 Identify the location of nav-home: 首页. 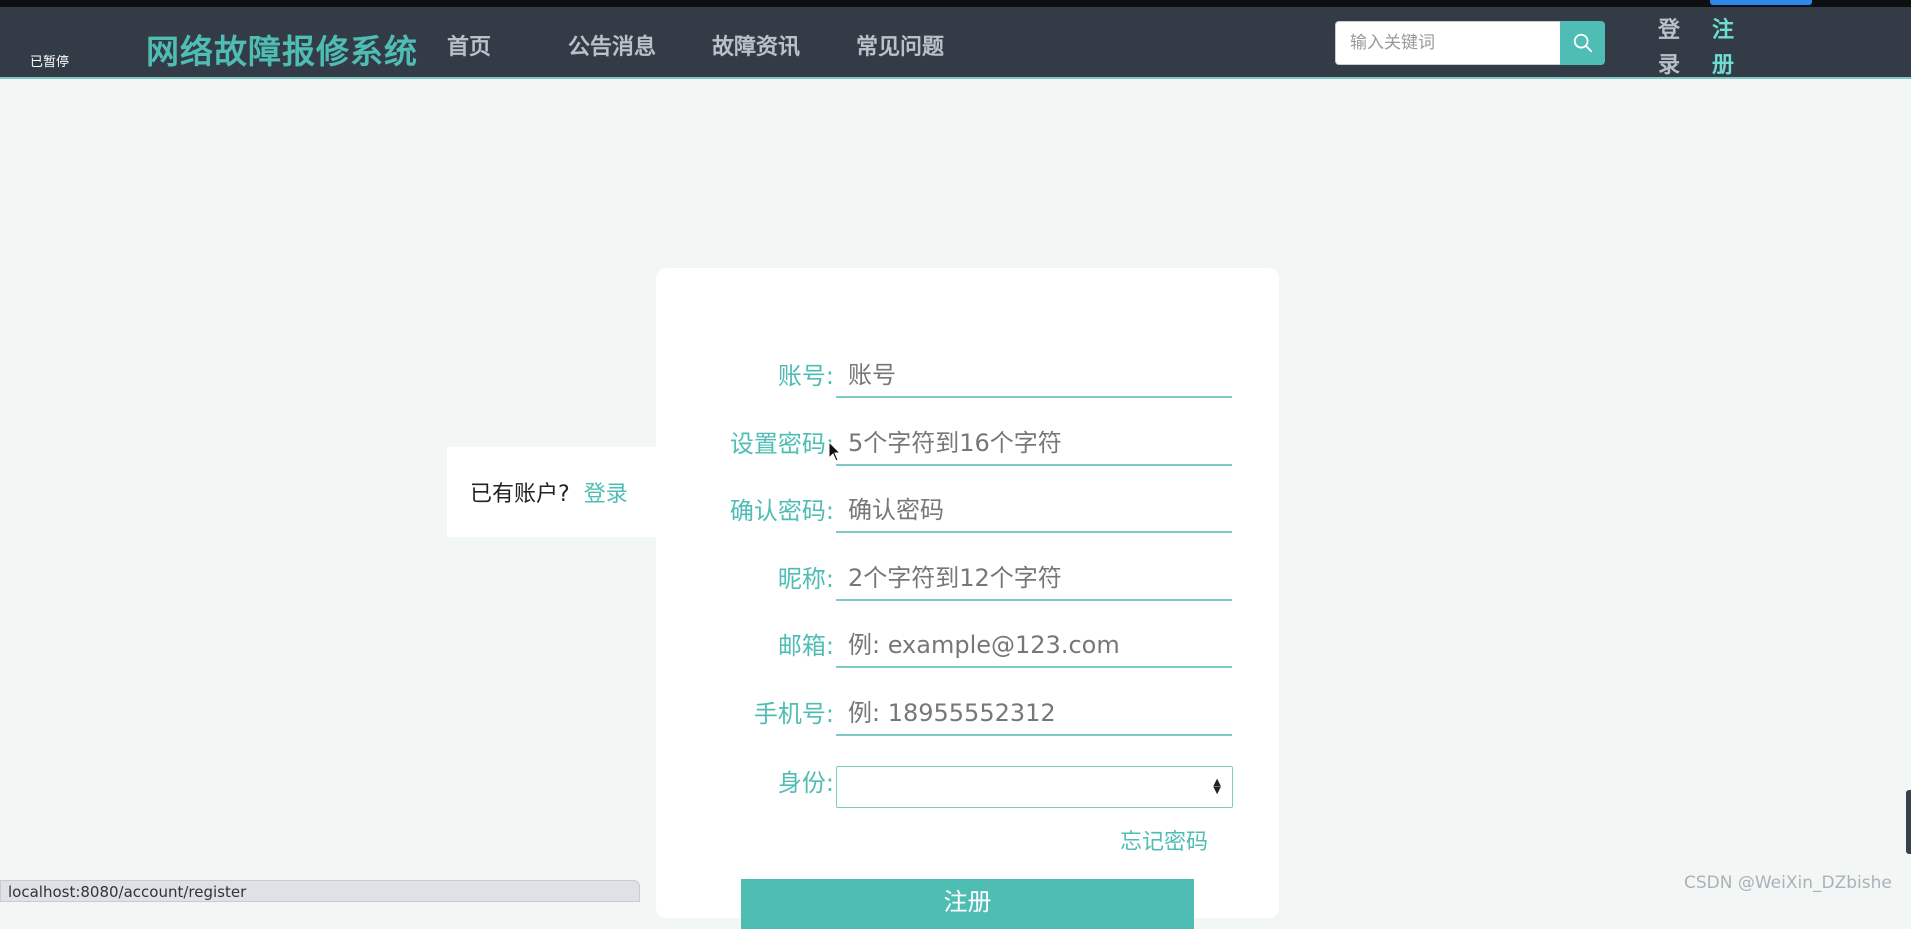
(469, 45).